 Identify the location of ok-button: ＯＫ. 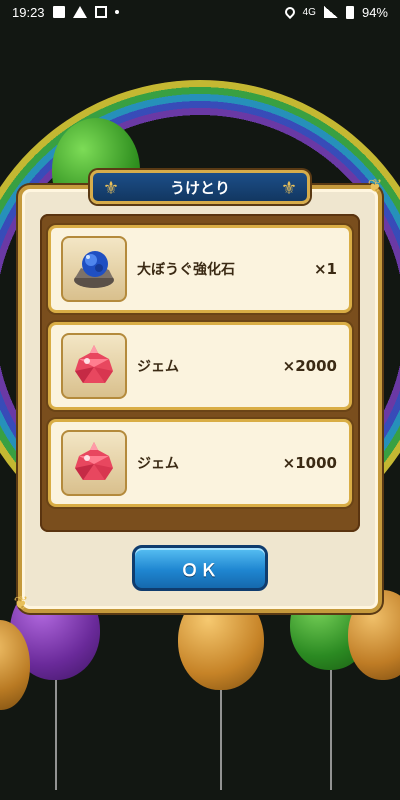
(200, 568).